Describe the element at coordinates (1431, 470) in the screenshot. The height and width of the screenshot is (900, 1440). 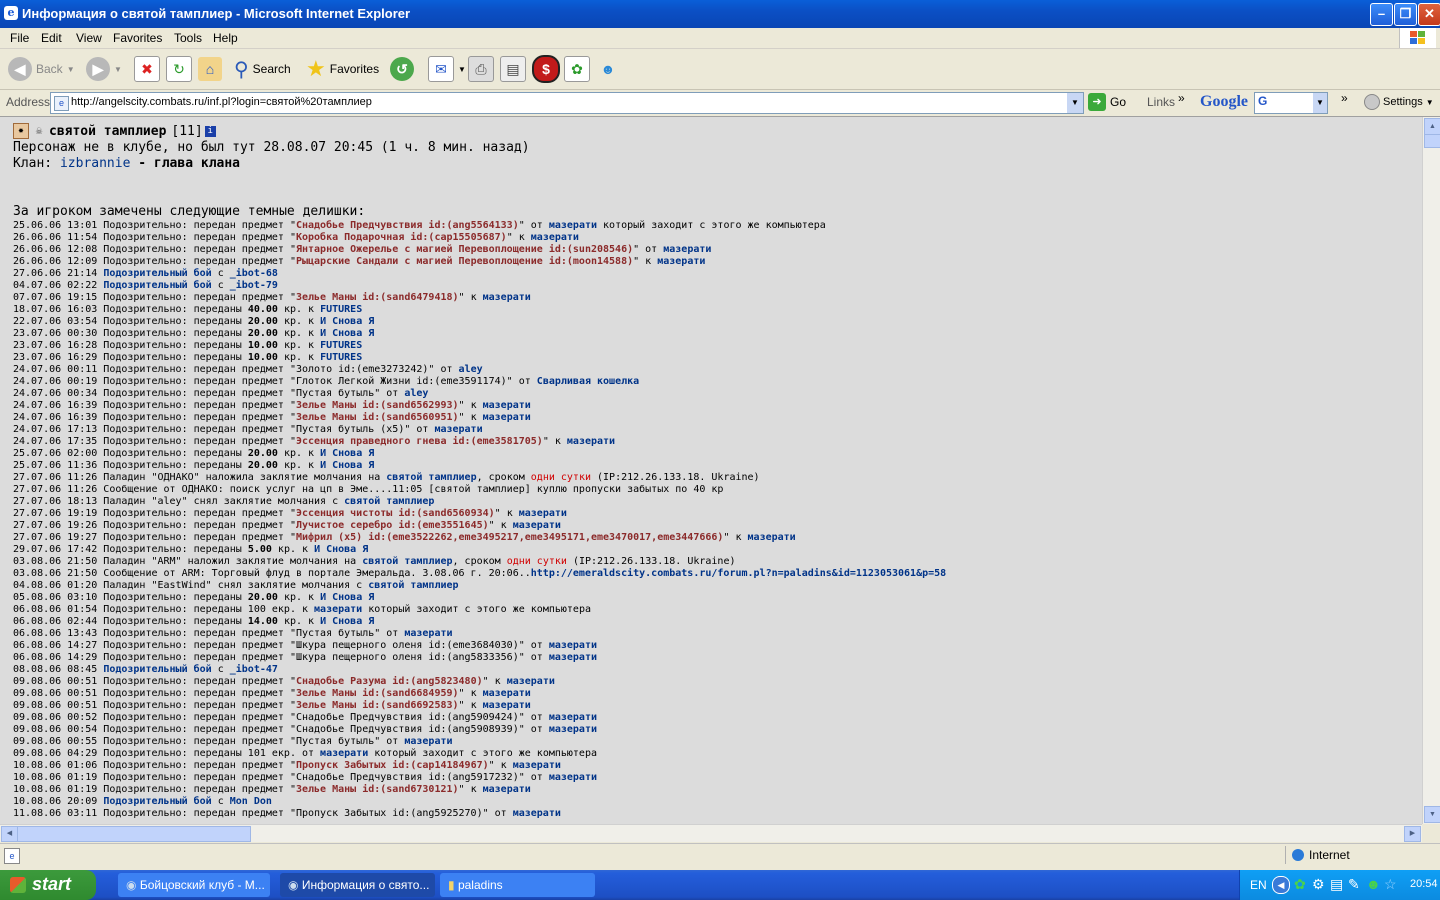
I see `vertical-scrollbar: ▲ ▼` at that location.